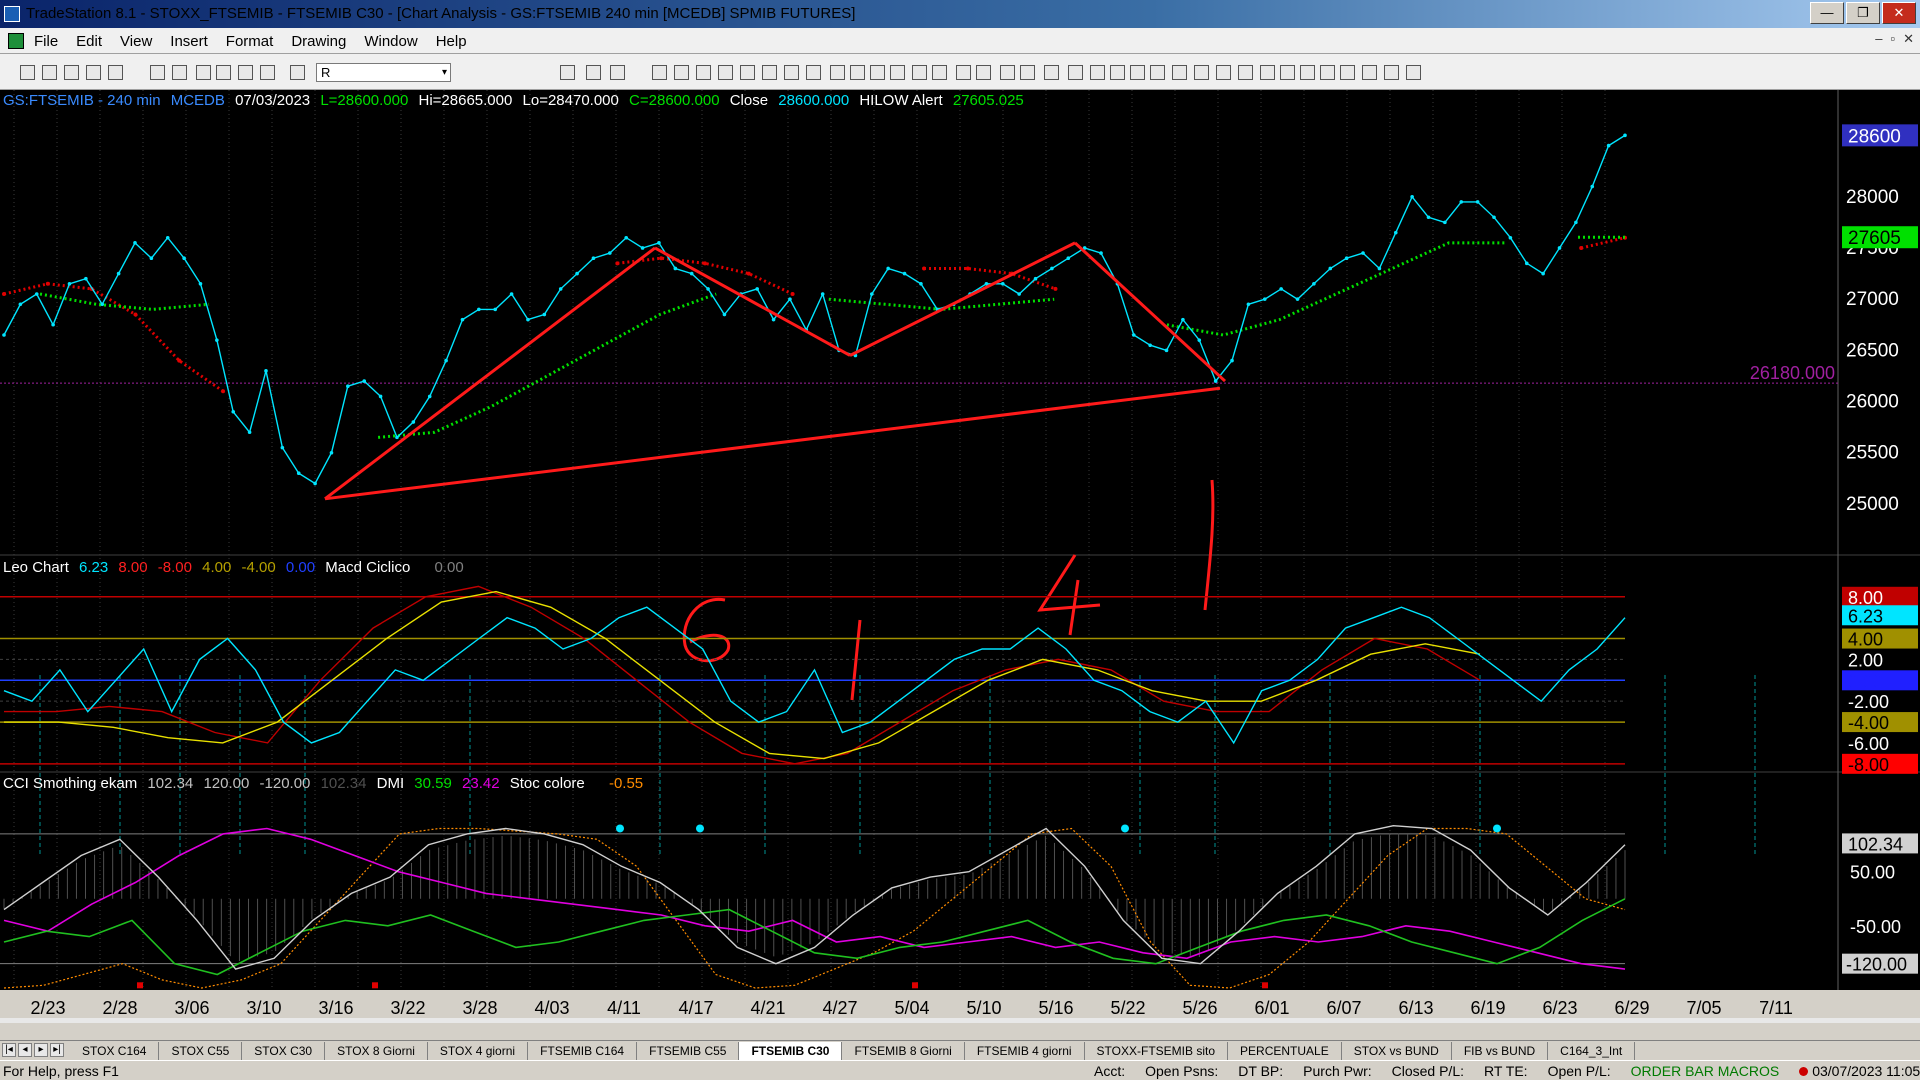 This screenshot has width=1920, height=1080. What do you see at coordinates (1157, 1051) in the screenshot?
I see `tab-item: STOXX-FTSEMIB sito` at bounding box center [1157, 1051].